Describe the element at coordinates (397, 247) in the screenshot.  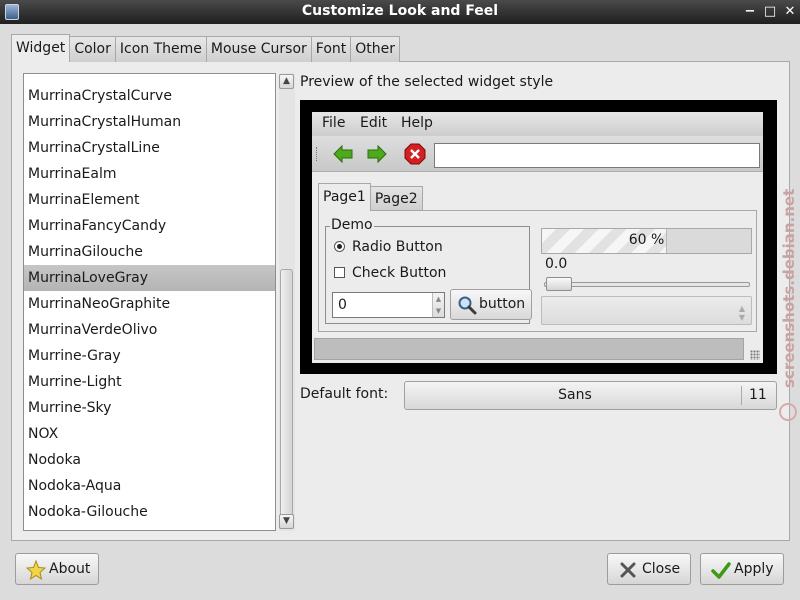
I see `radio-label: Radio Button` at that location.